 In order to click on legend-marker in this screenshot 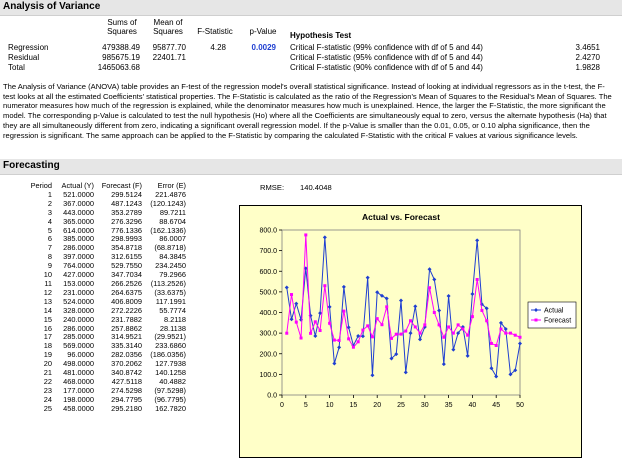, I will do `click(536, 320)`.